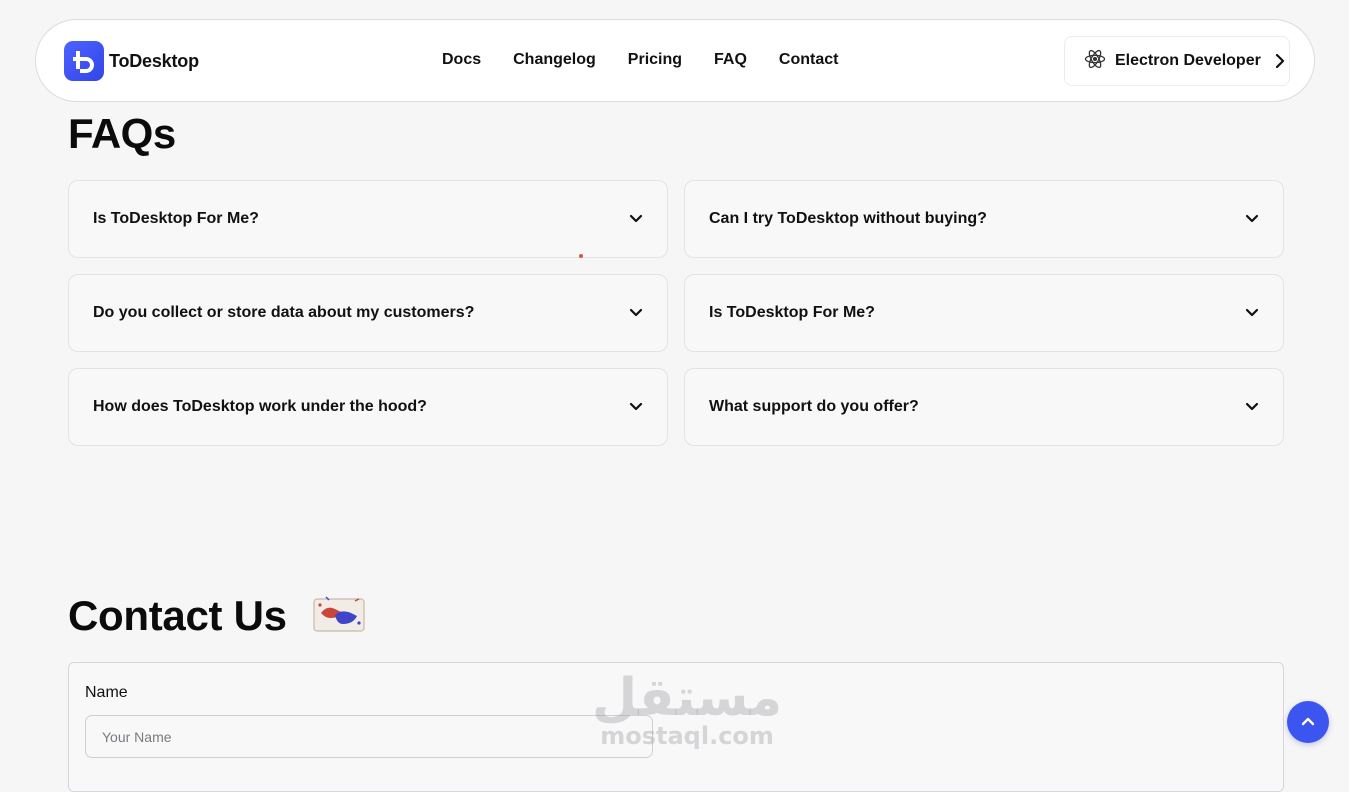 The height and width of the screenshot is (792, 1349). What do you see at coordinates (848, 218) in the screenshot?
I see `faq-question: Can I try ToDesktop without buying?` at bounding box center [848, 218].